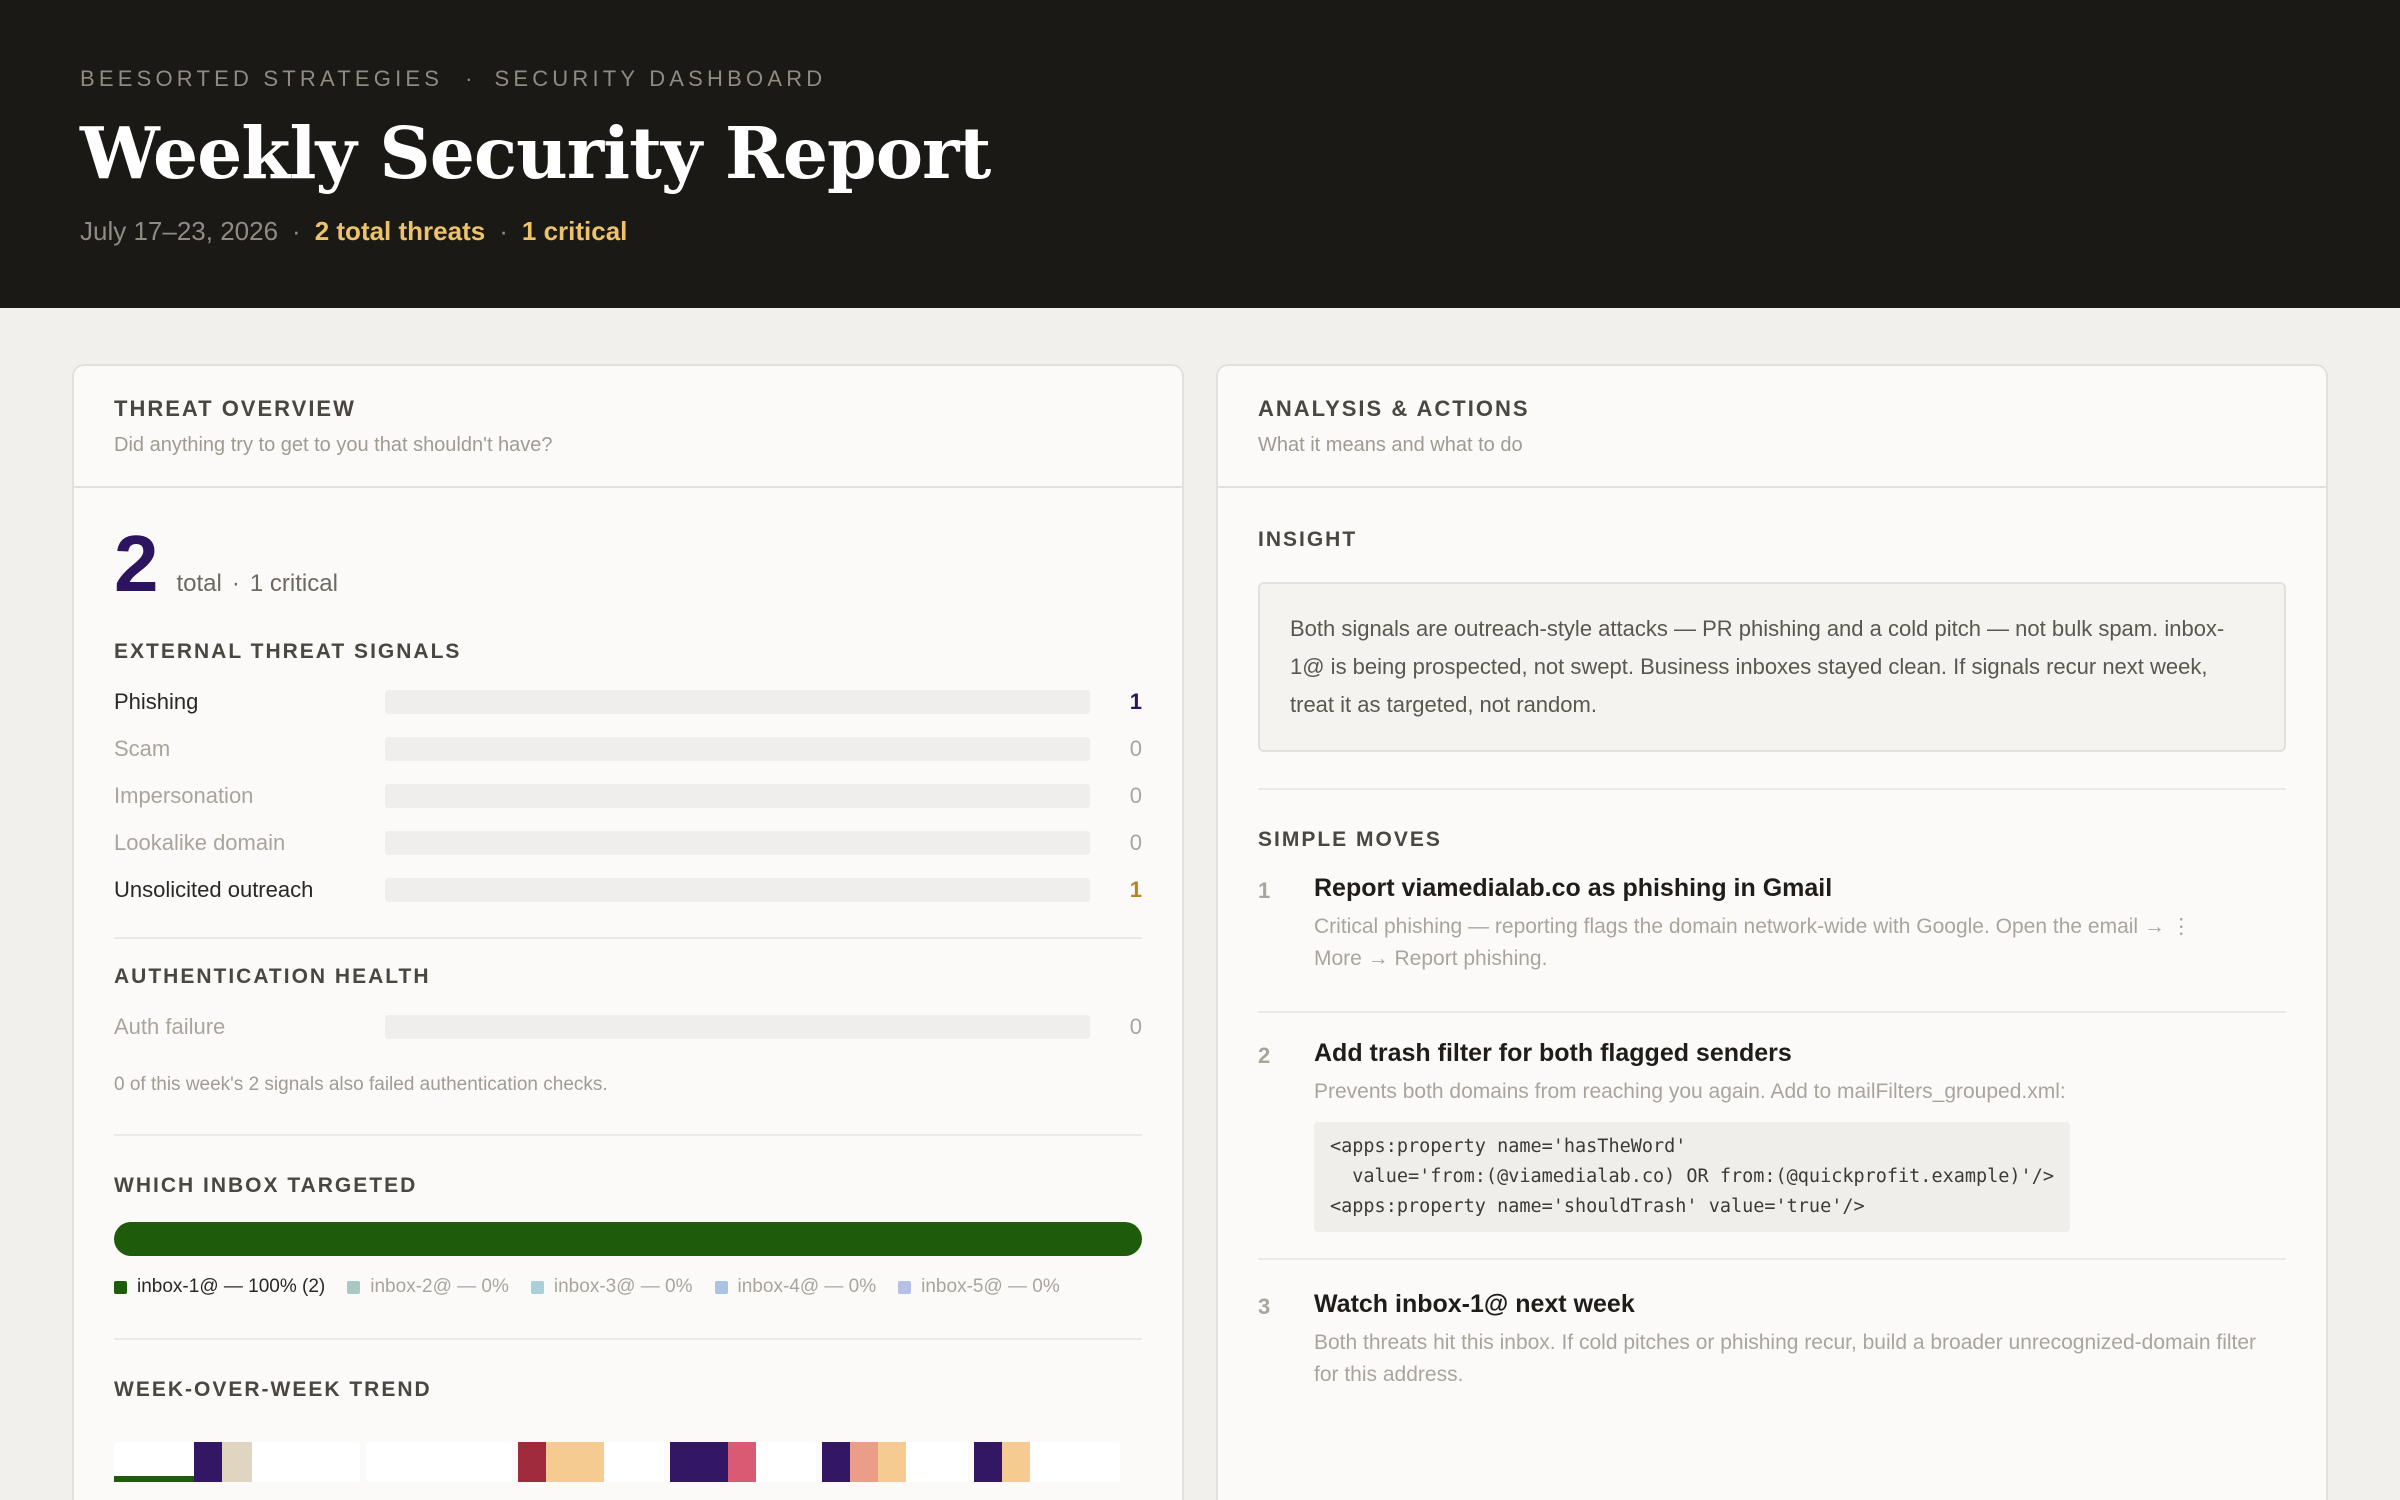 Image resolution: width=2400 pixels, height=1500 pixels. Describe the element at coordinates (1264, 890) in the screenshot. I see `move-number: 1` at that location.